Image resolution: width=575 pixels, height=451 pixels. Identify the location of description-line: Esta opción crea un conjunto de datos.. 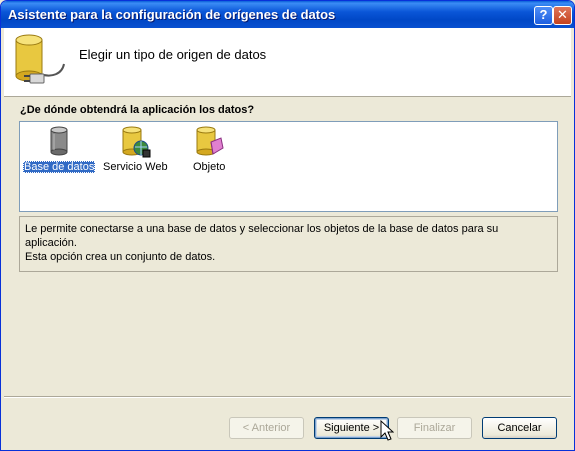
(120, 257).